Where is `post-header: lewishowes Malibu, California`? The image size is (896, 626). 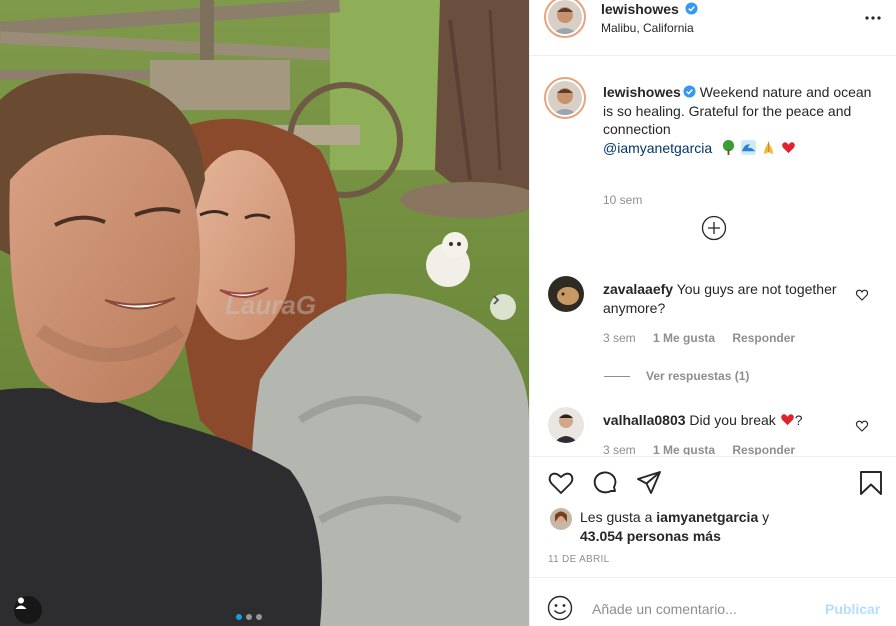 post-header: lewishowes Malibu, California is located at coordinates (713, 28).